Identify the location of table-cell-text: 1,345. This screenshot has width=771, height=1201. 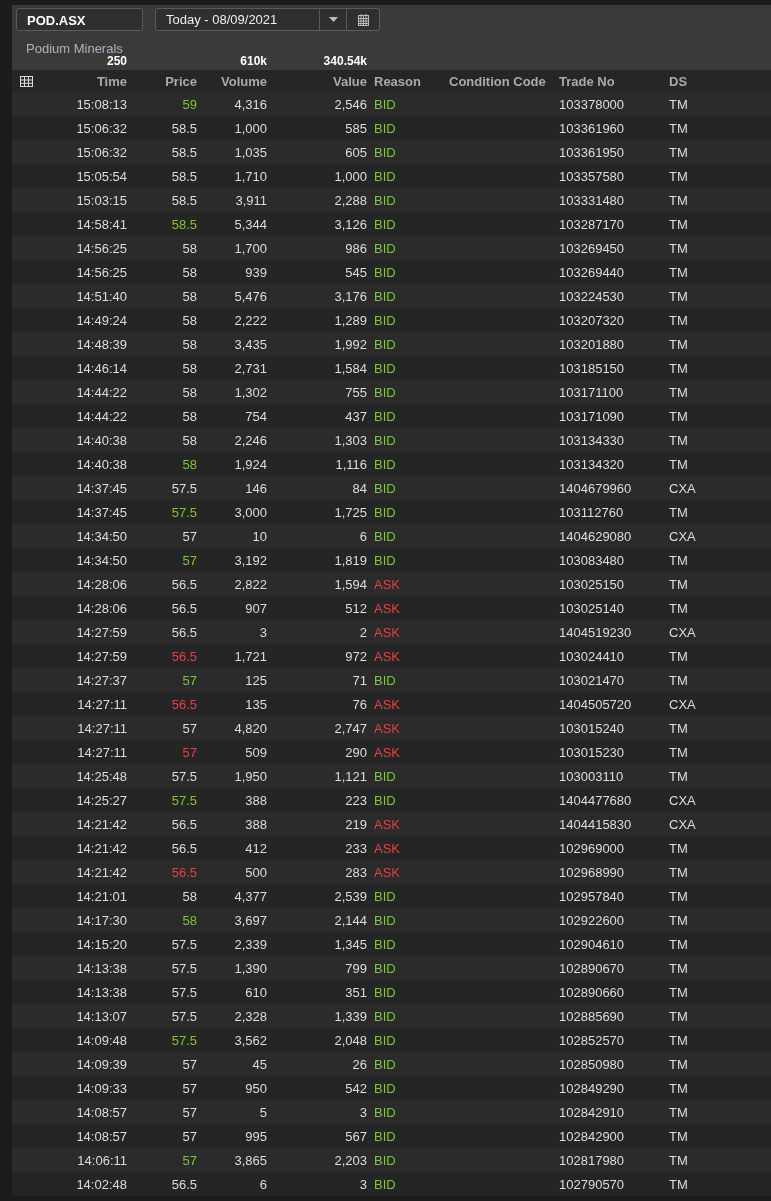
(350, 944).